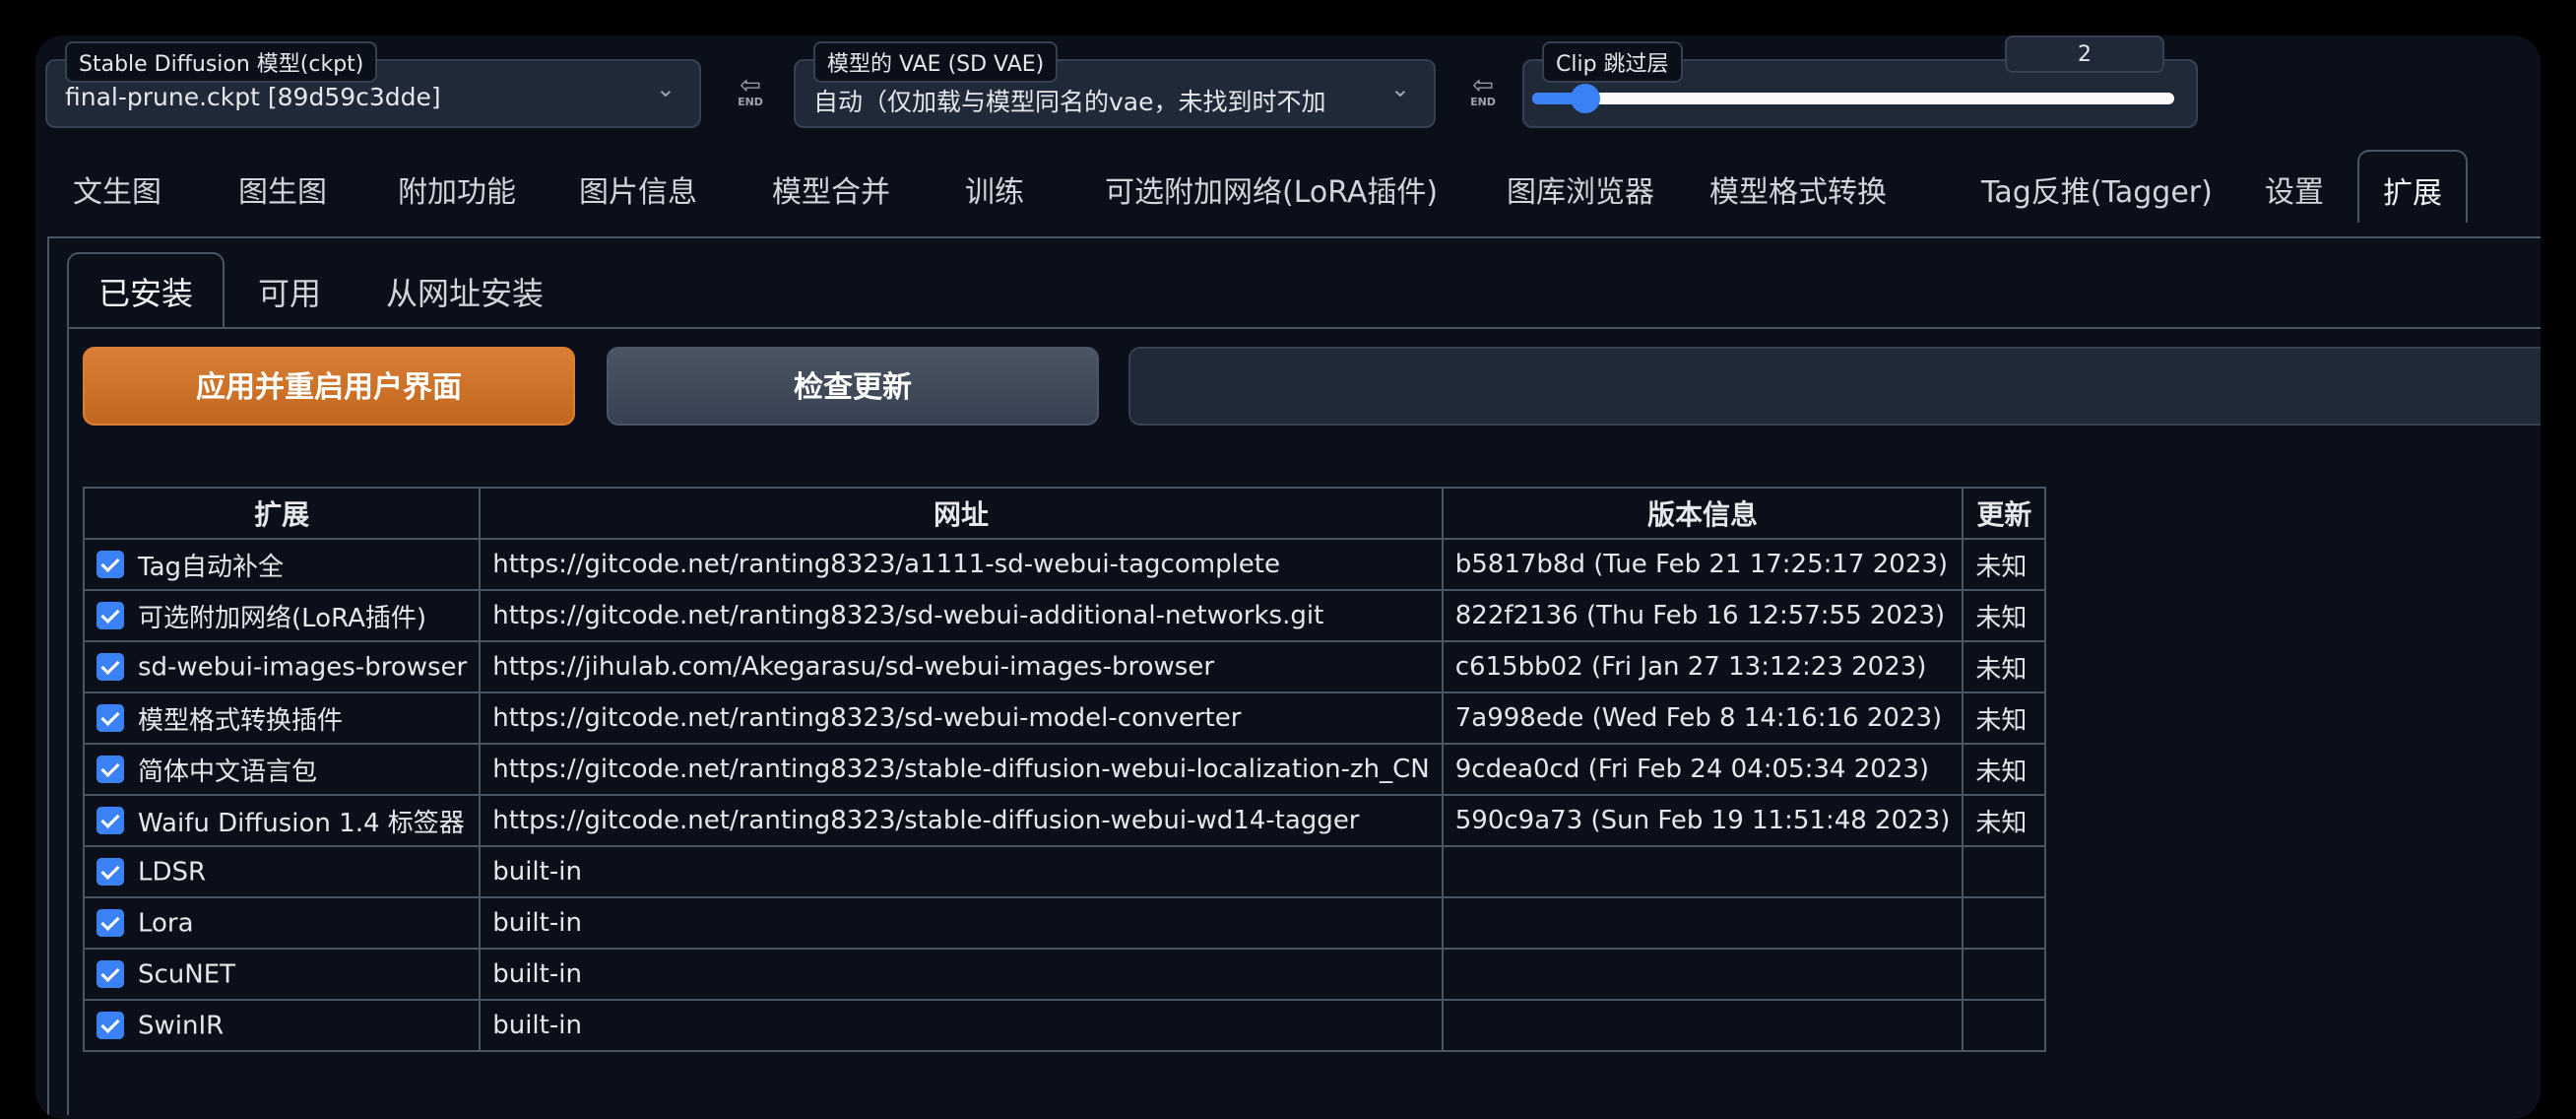  What do you see at coordinates (961, 514) in the screenshot?
I see `header-url: 网址` at bounding box center [961, 514].